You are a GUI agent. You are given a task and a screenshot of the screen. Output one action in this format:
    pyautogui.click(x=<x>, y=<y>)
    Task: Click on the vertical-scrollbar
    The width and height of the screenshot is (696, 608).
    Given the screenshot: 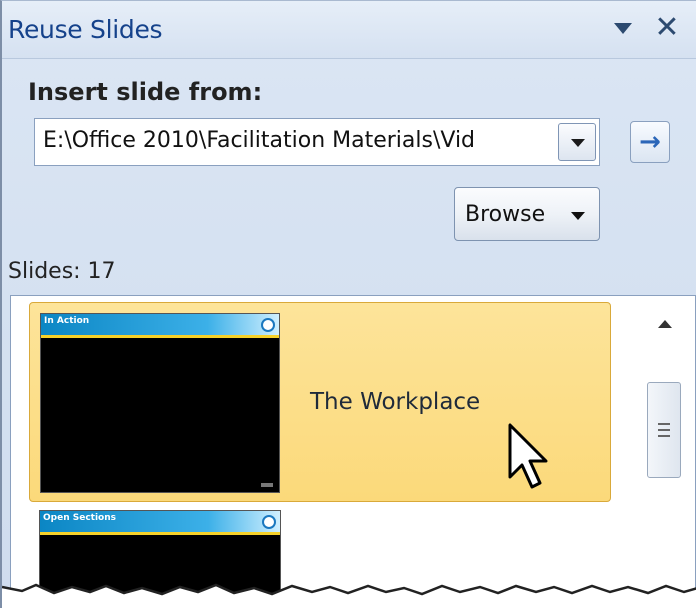 What is the action you would take?
    pyautogui.click(x=665, y=452)
    